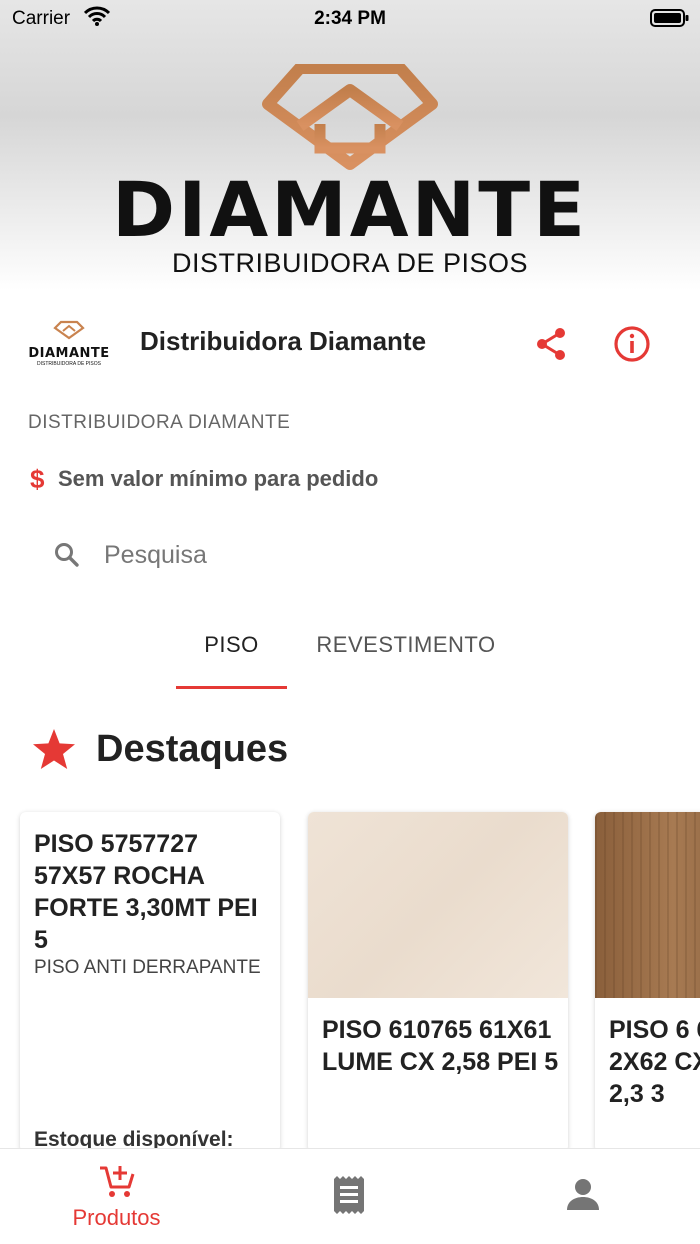  I want to click on add-cart-icon, so click(117, 1181).